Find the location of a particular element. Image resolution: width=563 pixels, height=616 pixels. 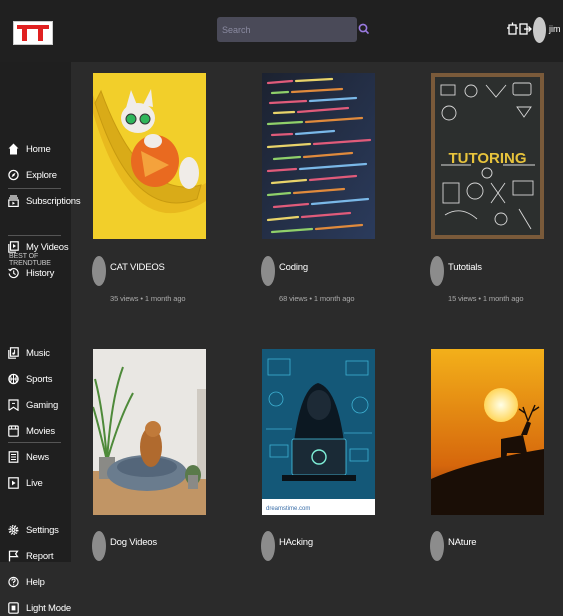

upload-icon is located at coordinates (512, 29).